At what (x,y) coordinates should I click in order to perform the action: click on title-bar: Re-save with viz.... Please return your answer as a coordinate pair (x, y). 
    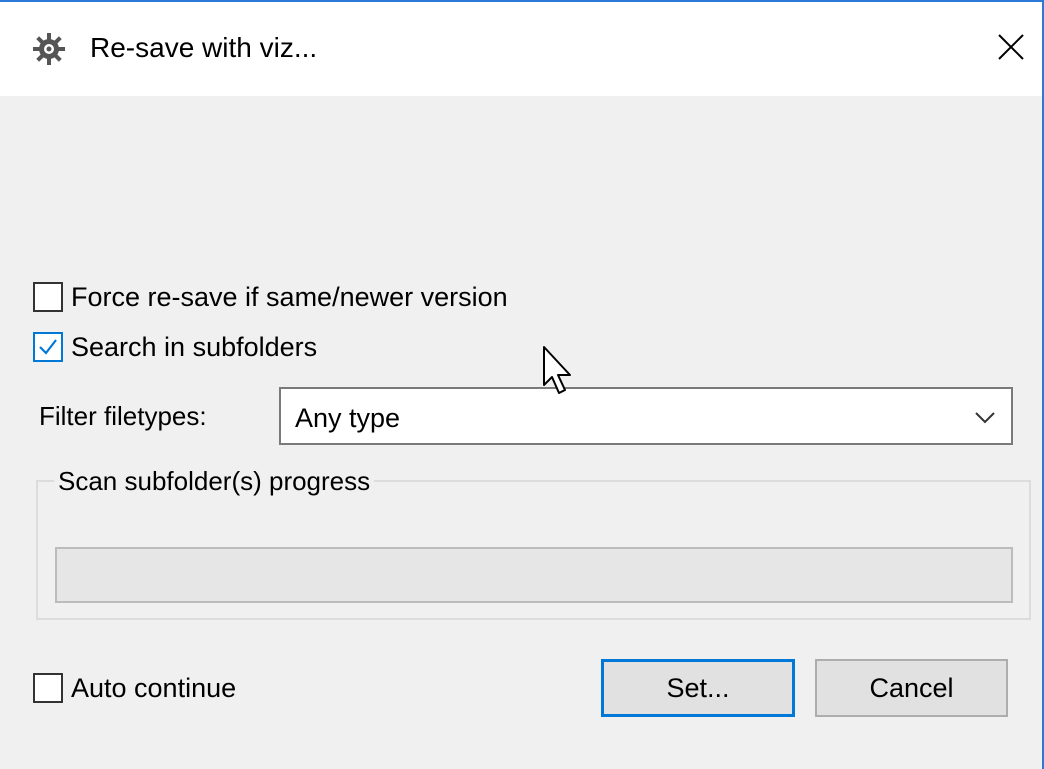
    Looking at the image, I should click on (521, 49).